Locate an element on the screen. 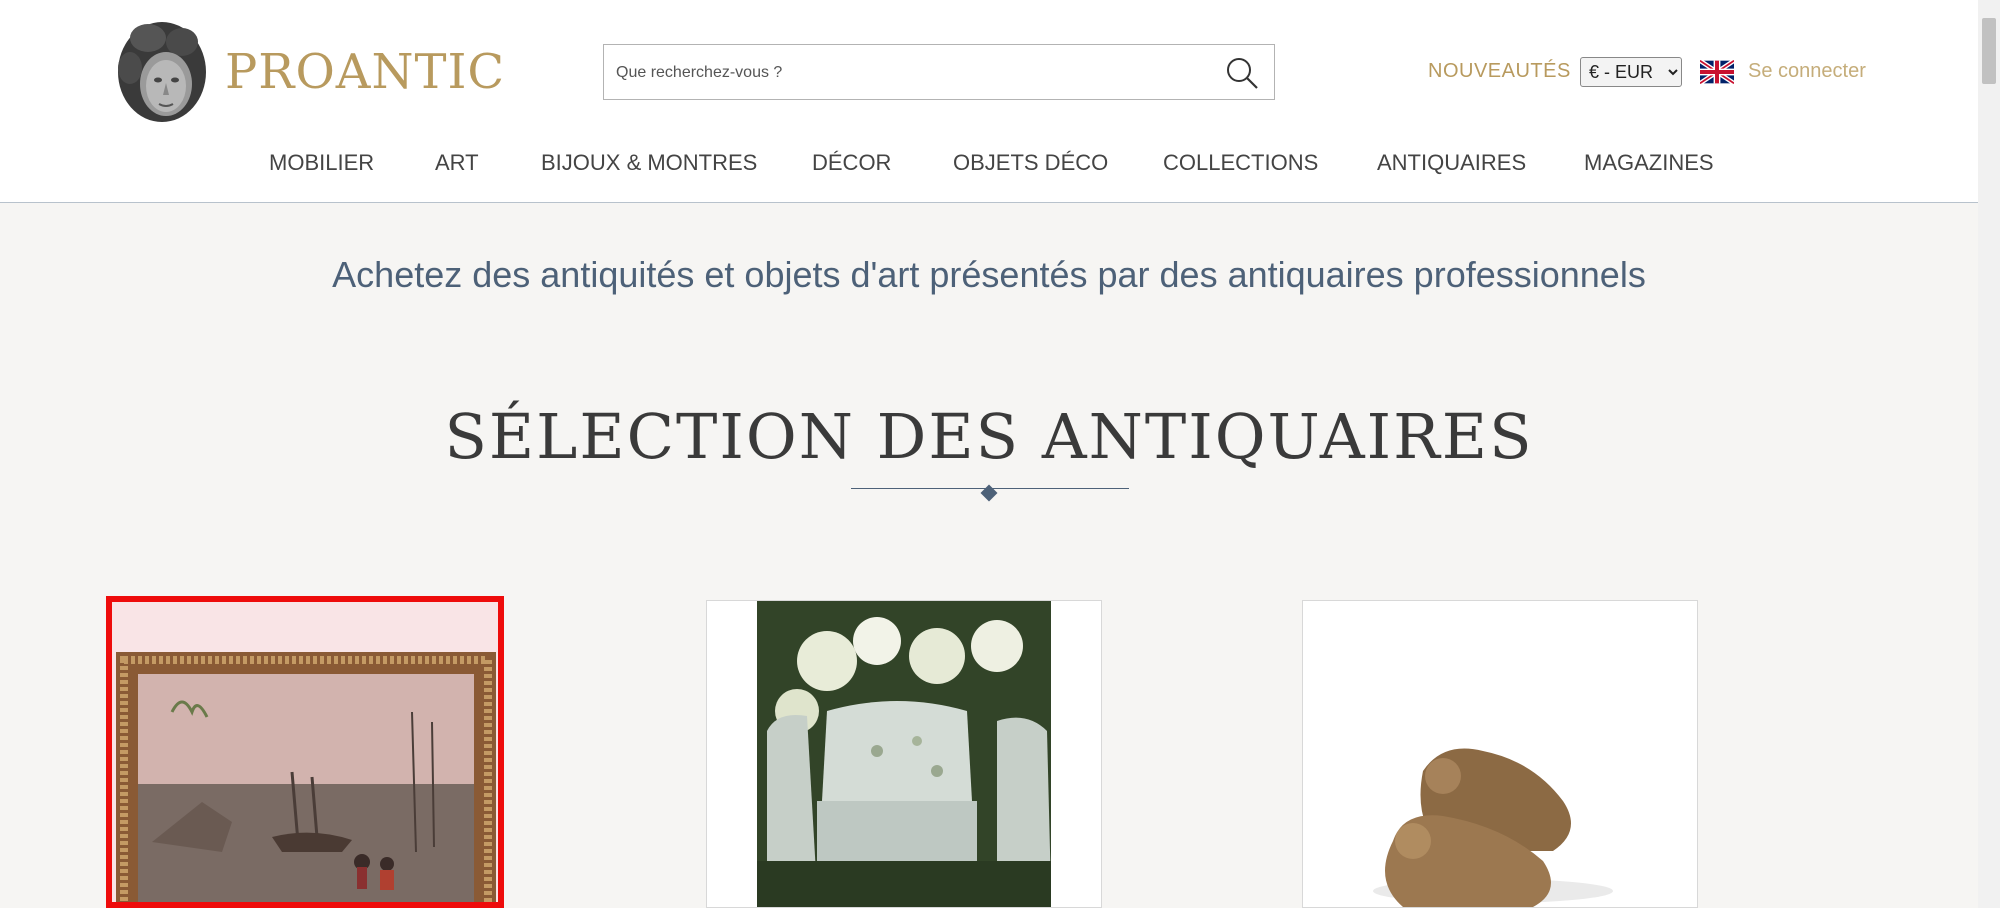 The width and height of the screenshot is (2000, 908). nav-magazines: MAGAZINES is located at coordinates (1649, 163).